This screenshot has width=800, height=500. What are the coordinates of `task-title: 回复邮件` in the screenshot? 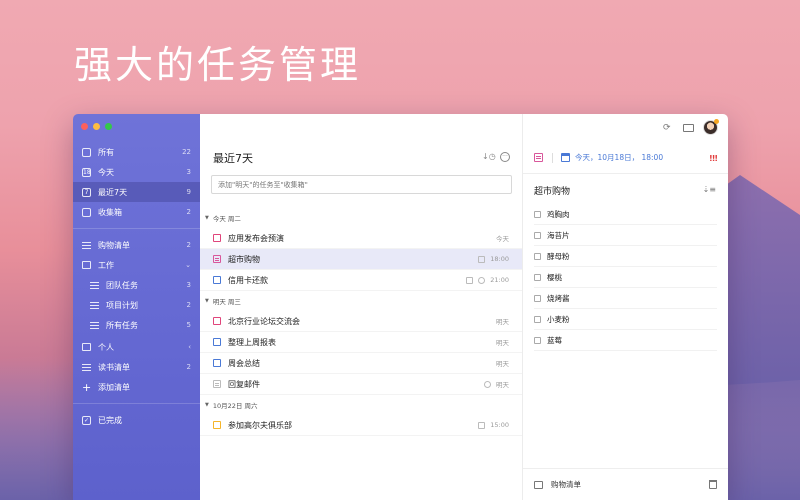 It's located at (244, 384).